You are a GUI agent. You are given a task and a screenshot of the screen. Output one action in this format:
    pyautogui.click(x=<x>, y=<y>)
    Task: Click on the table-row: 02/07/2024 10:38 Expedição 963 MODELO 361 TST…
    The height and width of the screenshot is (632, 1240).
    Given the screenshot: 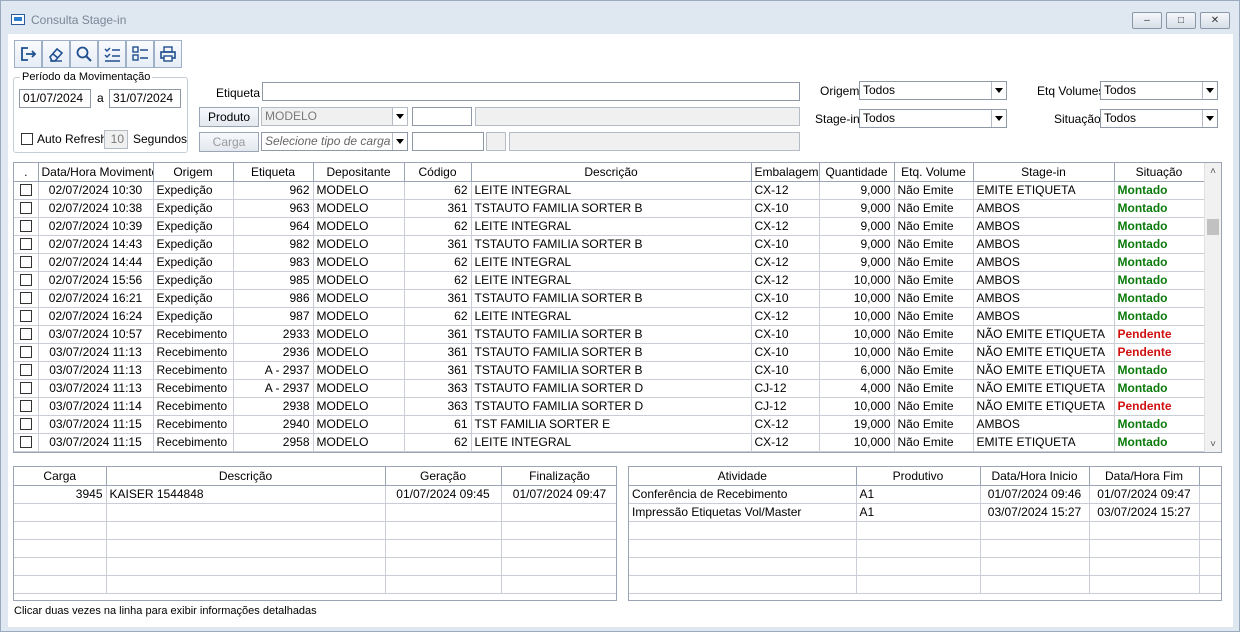 What is the action you would take?
    pyautogui.click(x=609, y=208)
    